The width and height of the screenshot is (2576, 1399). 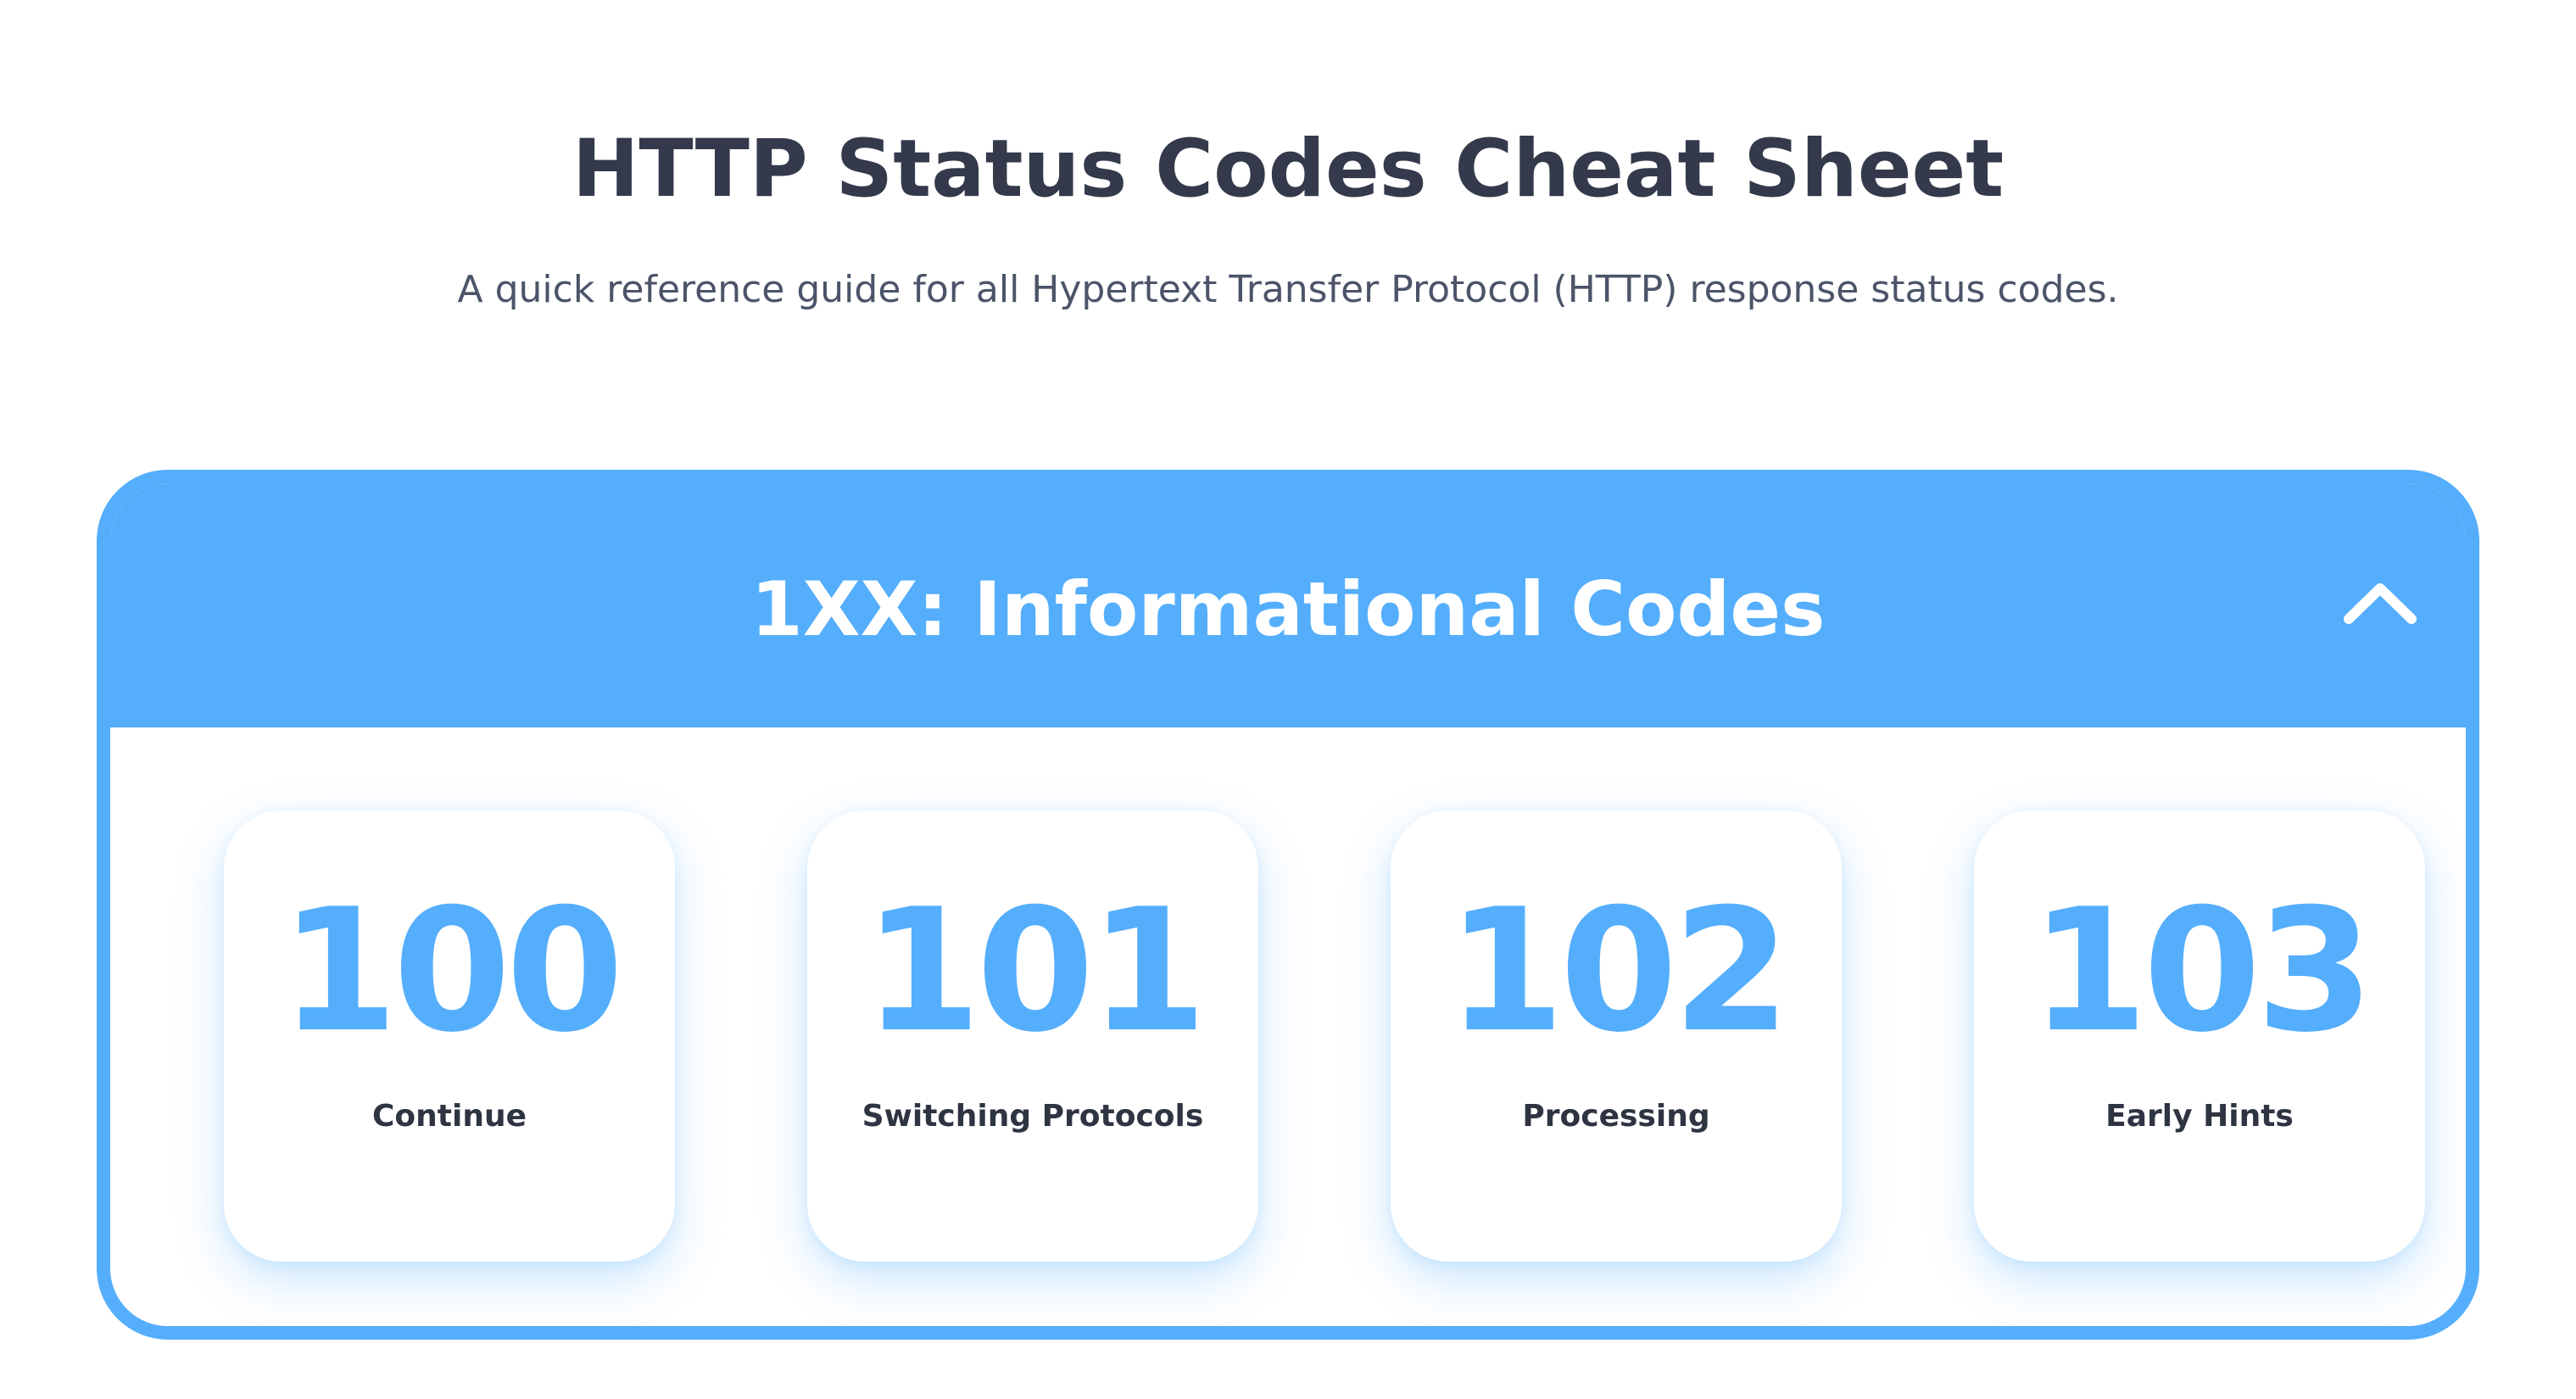 What do you see at coordinates (1618, 971) in the screenshot?
I see `status-code: 102` at bounding box center [1618, 971].